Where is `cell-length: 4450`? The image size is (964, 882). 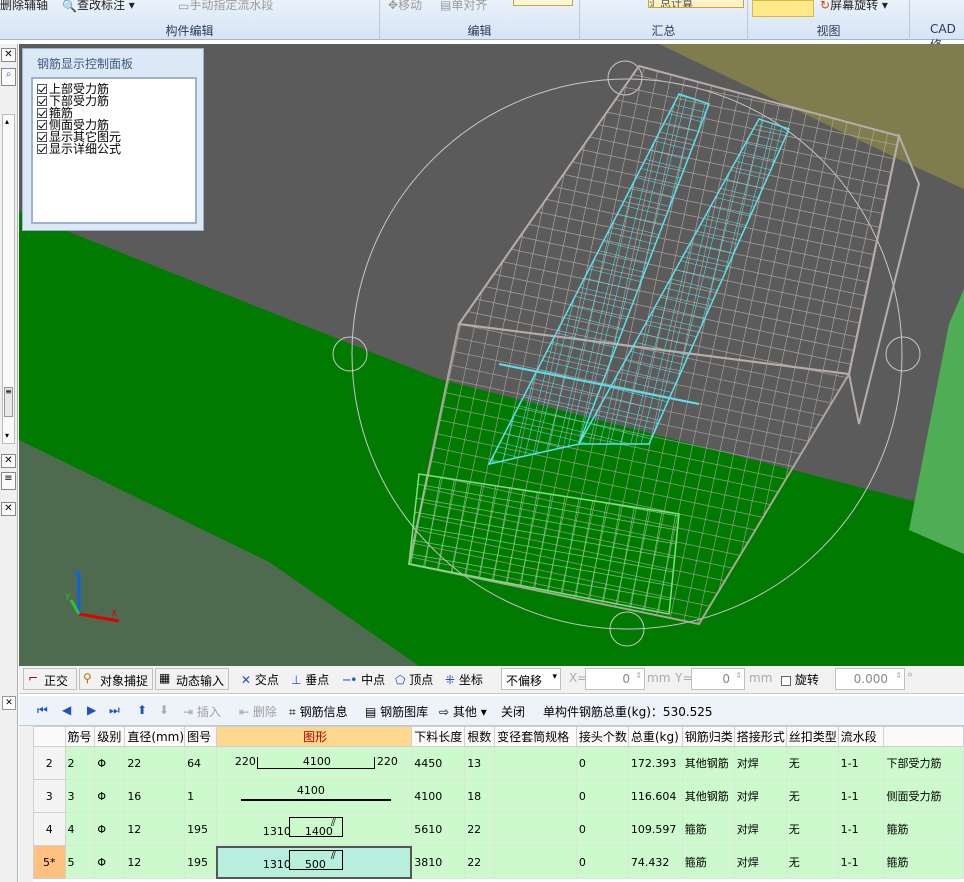
cell-length: 4450 is located at coordinates (438, 763).